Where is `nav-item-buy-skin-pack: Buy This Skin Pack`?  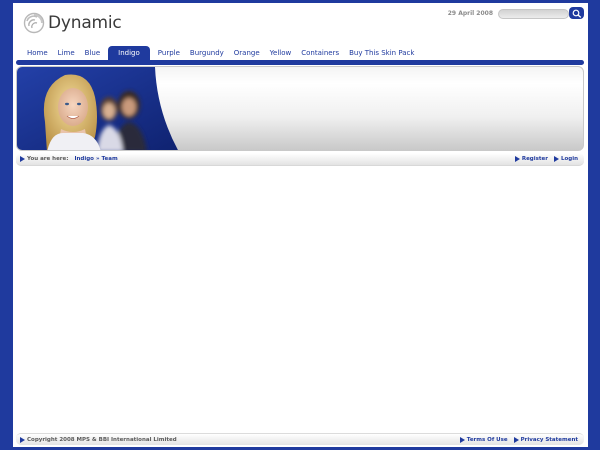
nav-item-buy-skin-pack: Buy This Skin Pack is located at coordinates (381, 53).